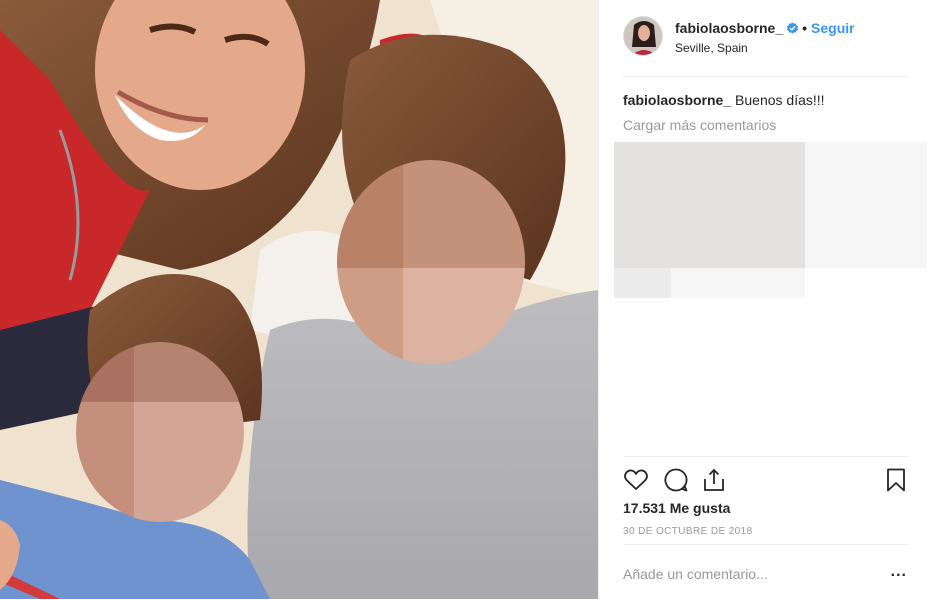 The height and width of the screenshot is (600, 931). What do you see at coordinates (748, 574) in the screenshot?
I see `comment-input` at bounding box center [748, 574].